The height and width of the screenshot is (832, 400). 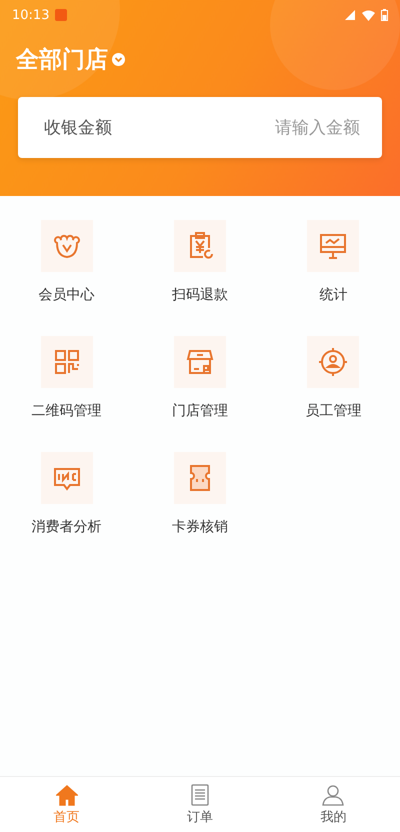 What do you see at coordinates (200, 527) in the screenshot?
I see `menu-item-label: 卡券核销` at bounding box center [200, 527].